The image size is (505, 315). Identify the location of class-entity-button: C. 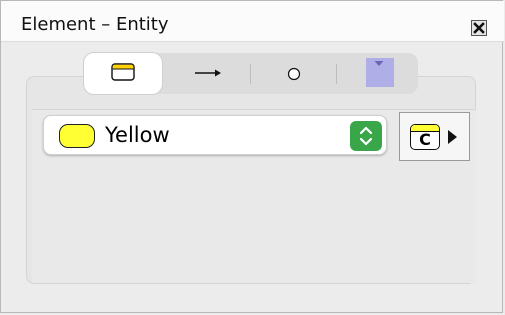
(434, 136).